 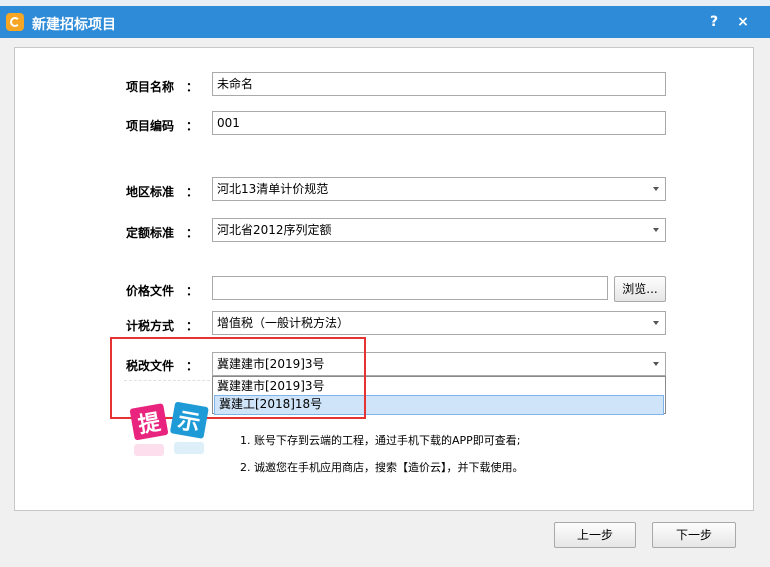 I want to click on tip-line-1: 1. 账号下存到云端的工程，通过手机下载的APP即可查看;, so click(x=380, y=440).